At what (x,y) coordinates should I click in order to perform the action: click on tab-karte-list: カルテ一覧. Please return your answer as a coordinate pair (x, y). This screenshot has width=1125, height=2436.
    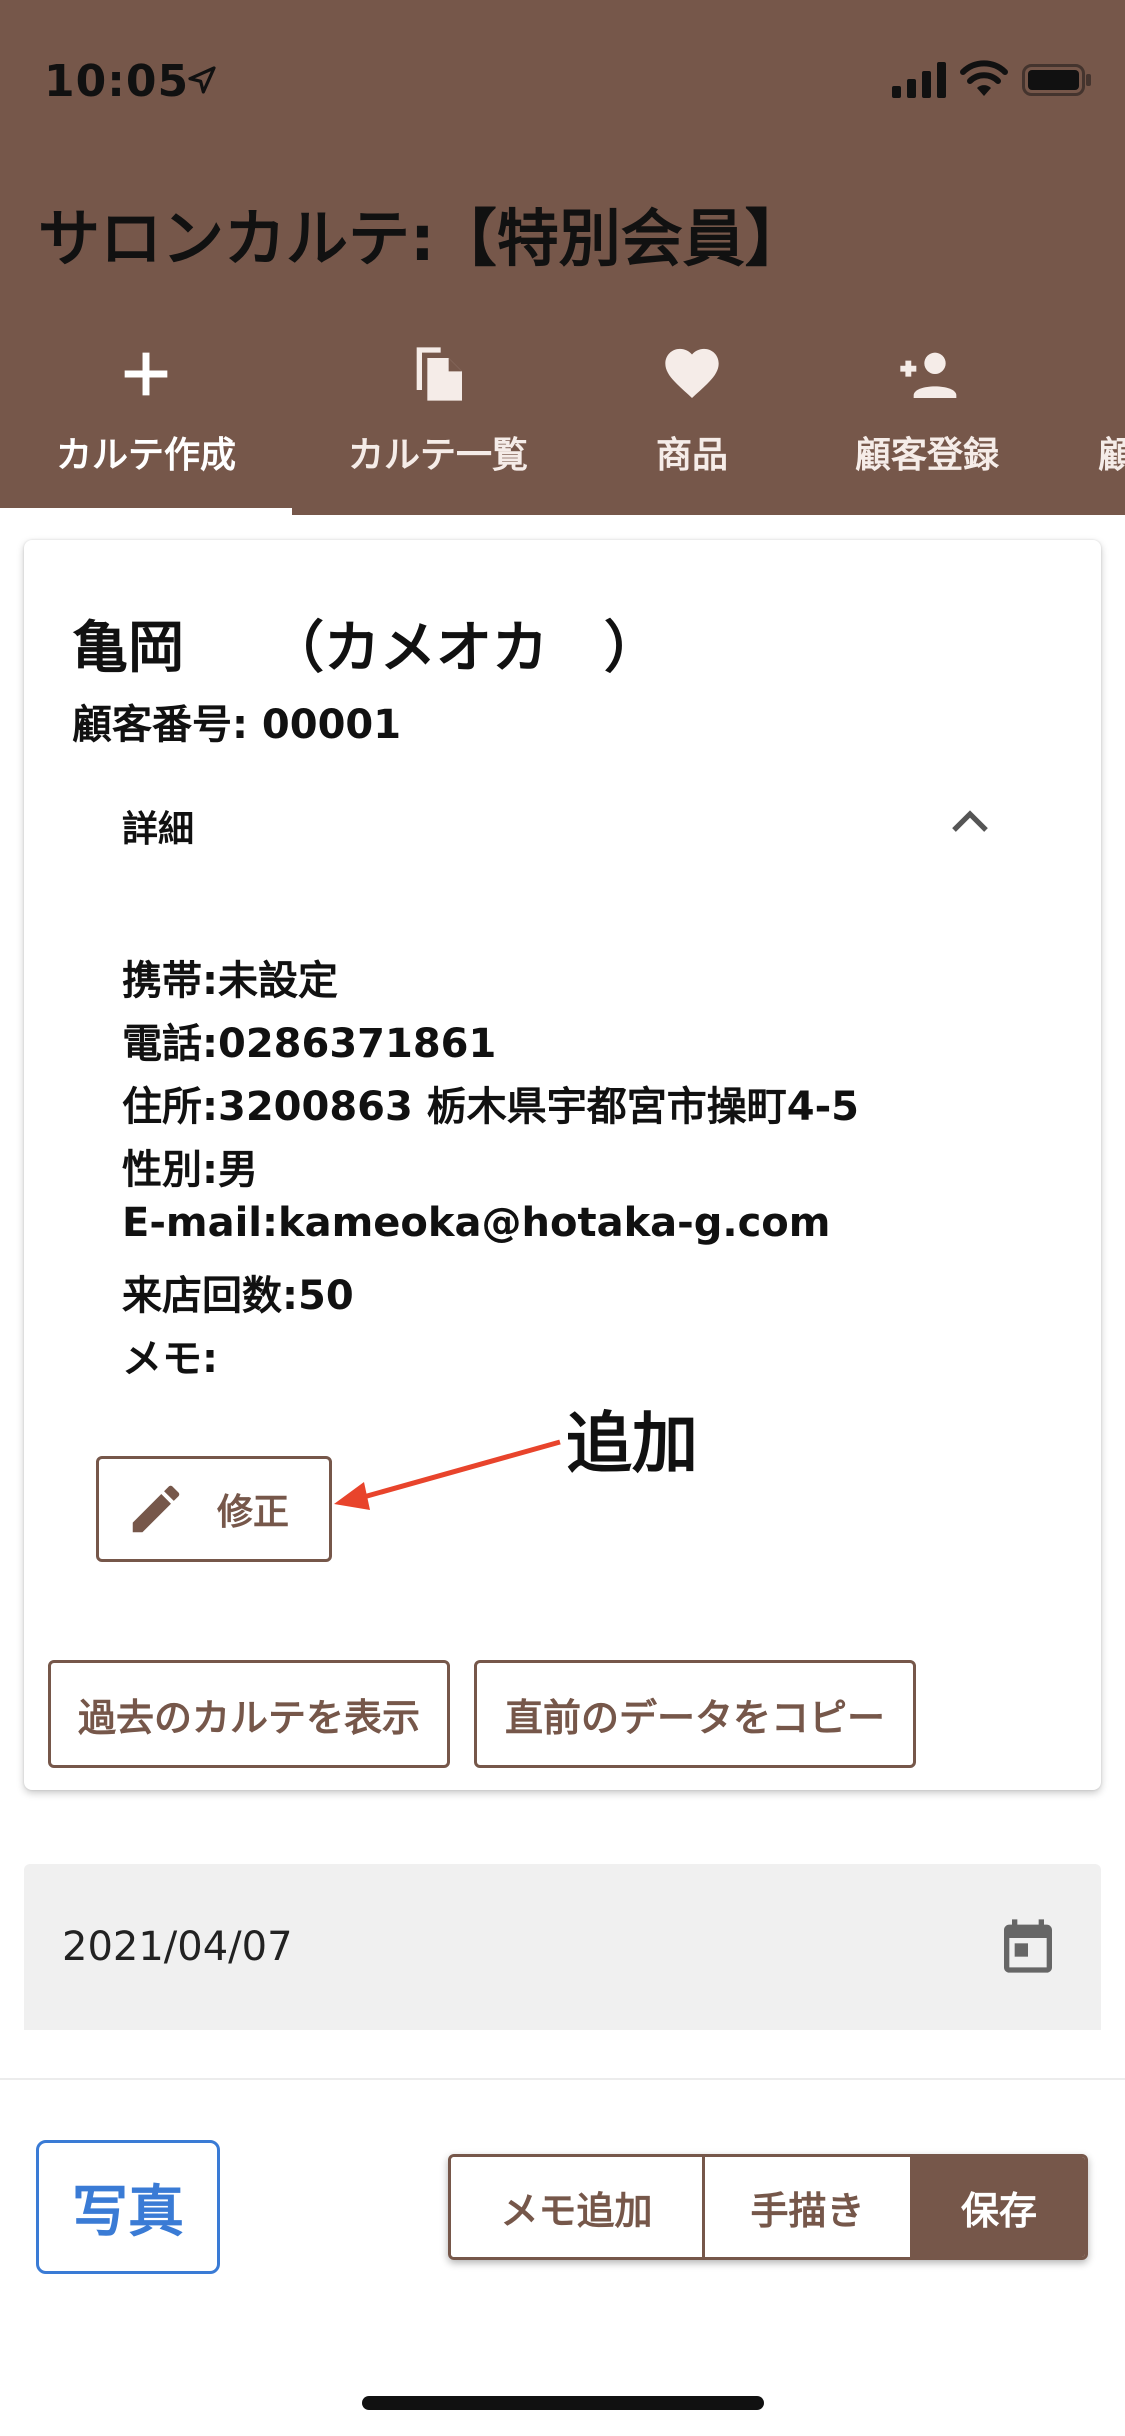
    Looking at the image, I should click on (438, 422).